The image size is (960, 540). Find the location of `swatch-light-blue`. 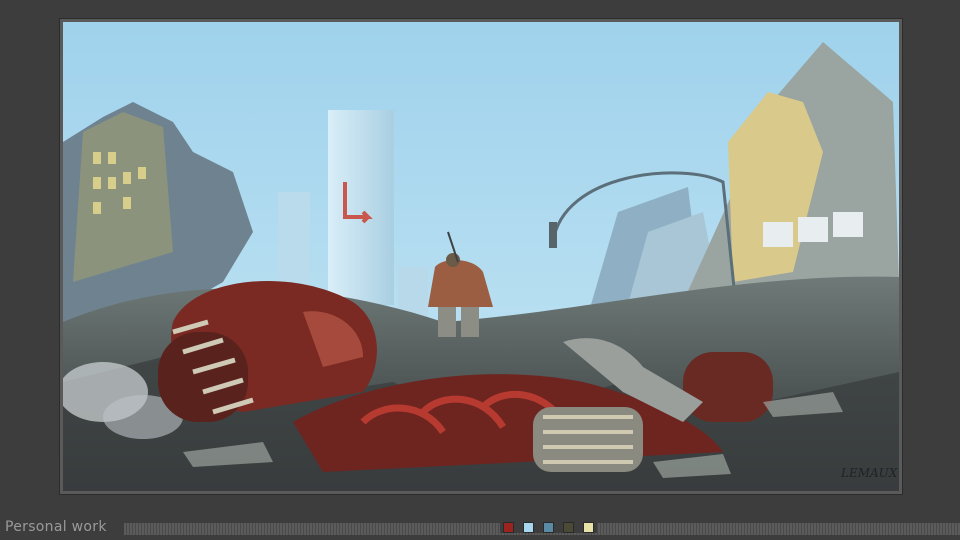

swatch-light-blue is located at coordinates (528, 527).